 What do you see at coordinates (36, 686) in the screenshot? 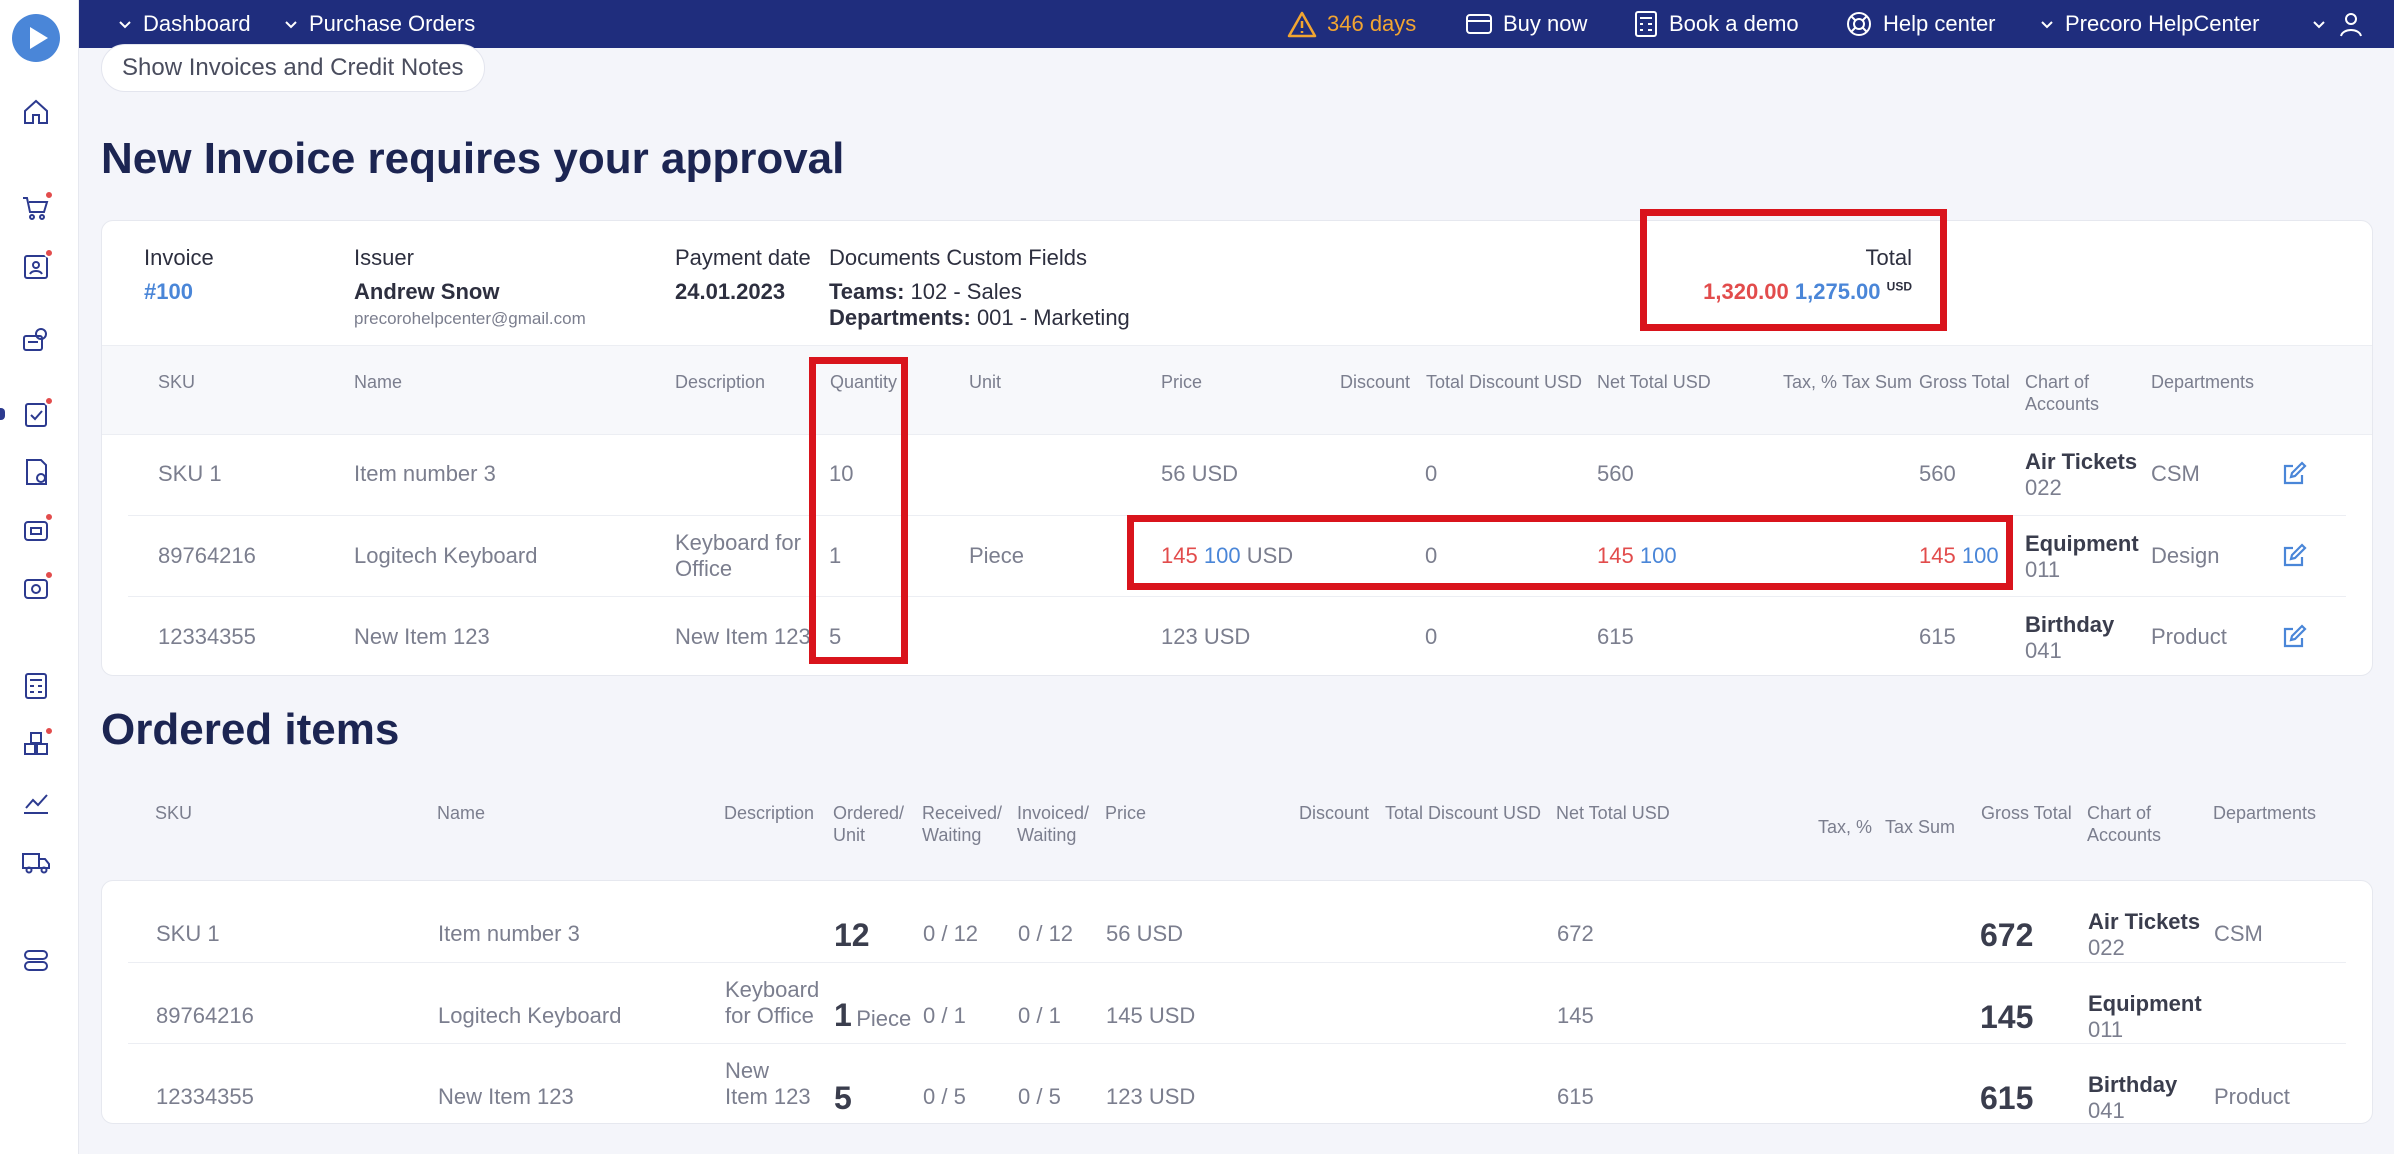
I see `budgets-icon` at bounding box center [36, 686].